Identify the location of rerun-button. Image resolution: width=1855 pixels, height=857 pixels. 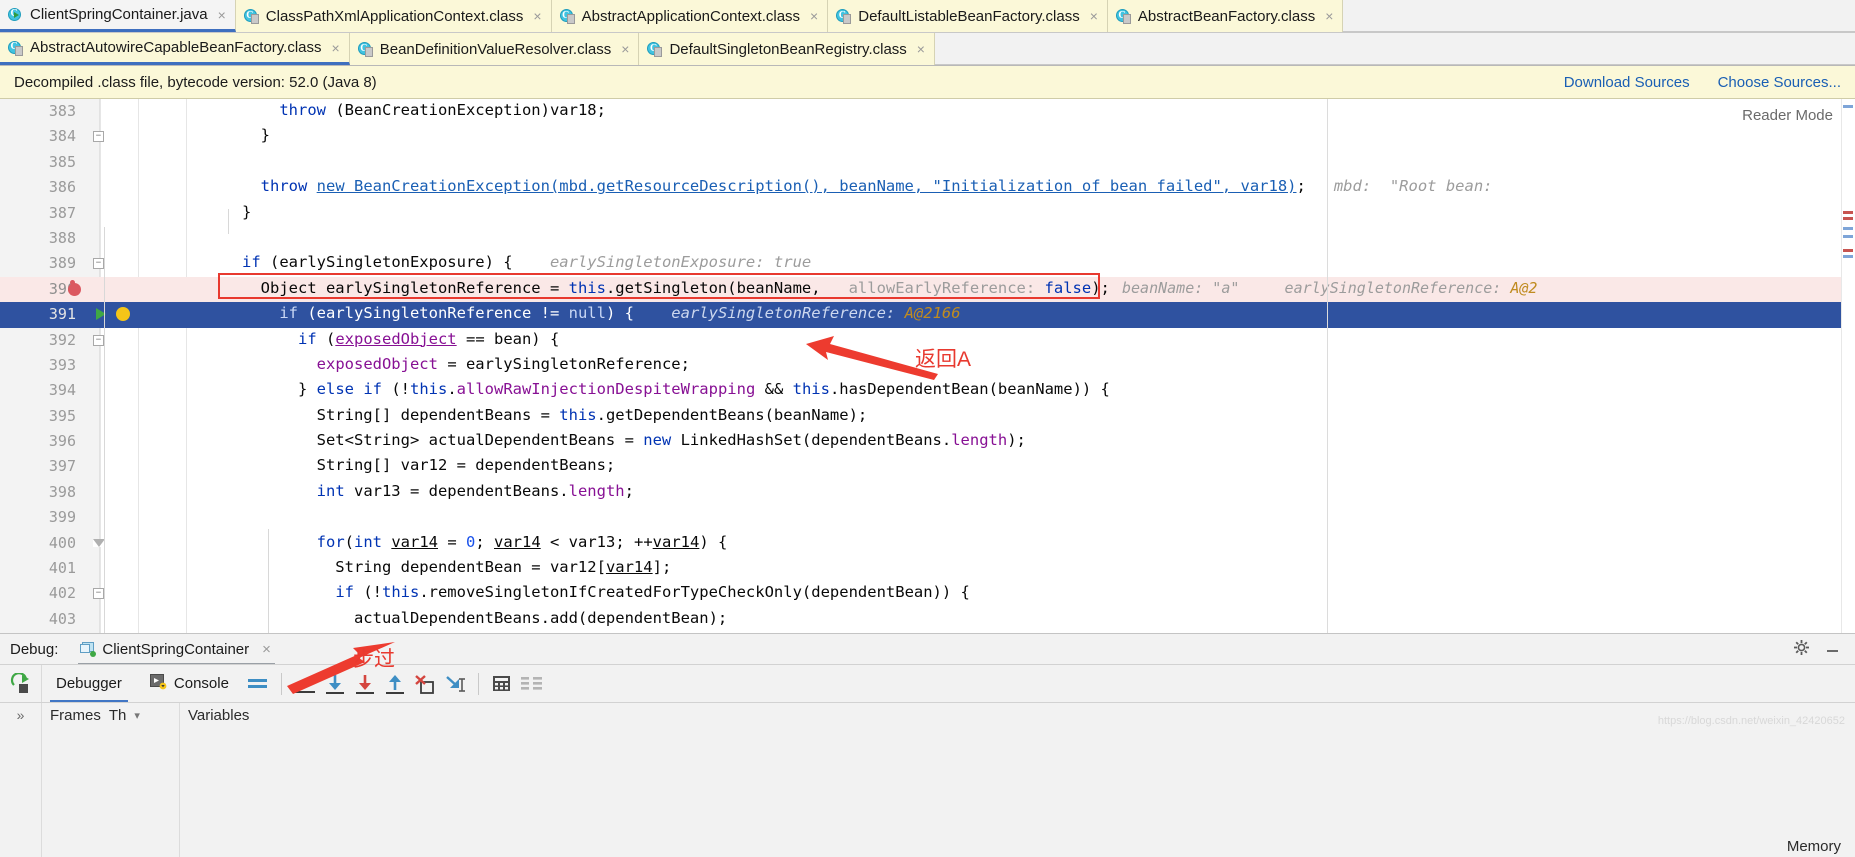
(21, 683).